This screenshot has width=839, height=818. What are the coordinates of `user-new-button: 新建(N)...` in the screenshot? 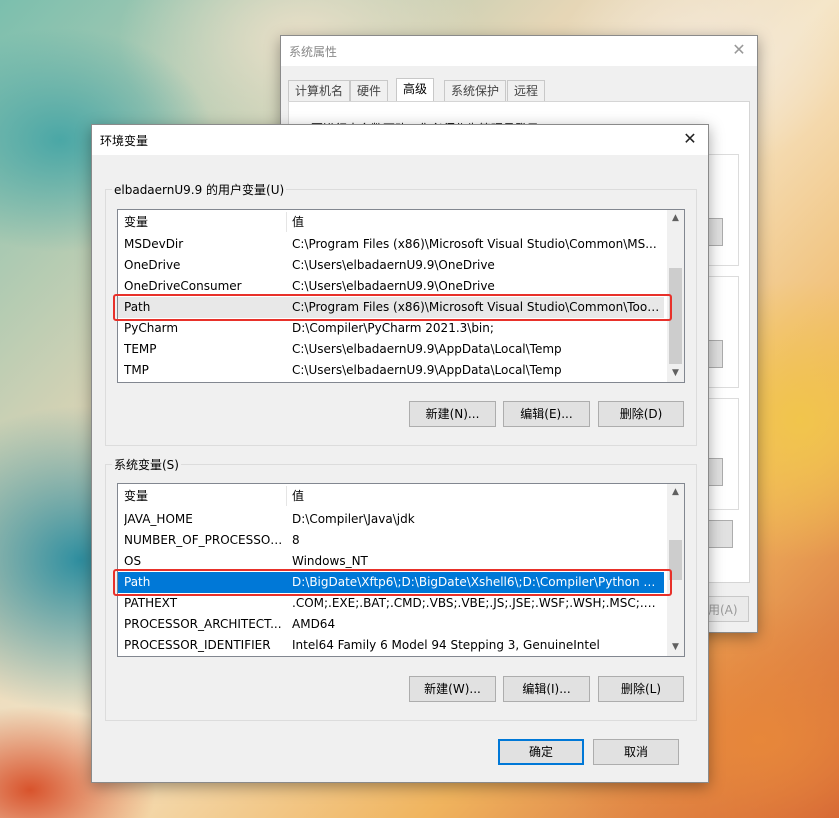 It's located at (452, 414).